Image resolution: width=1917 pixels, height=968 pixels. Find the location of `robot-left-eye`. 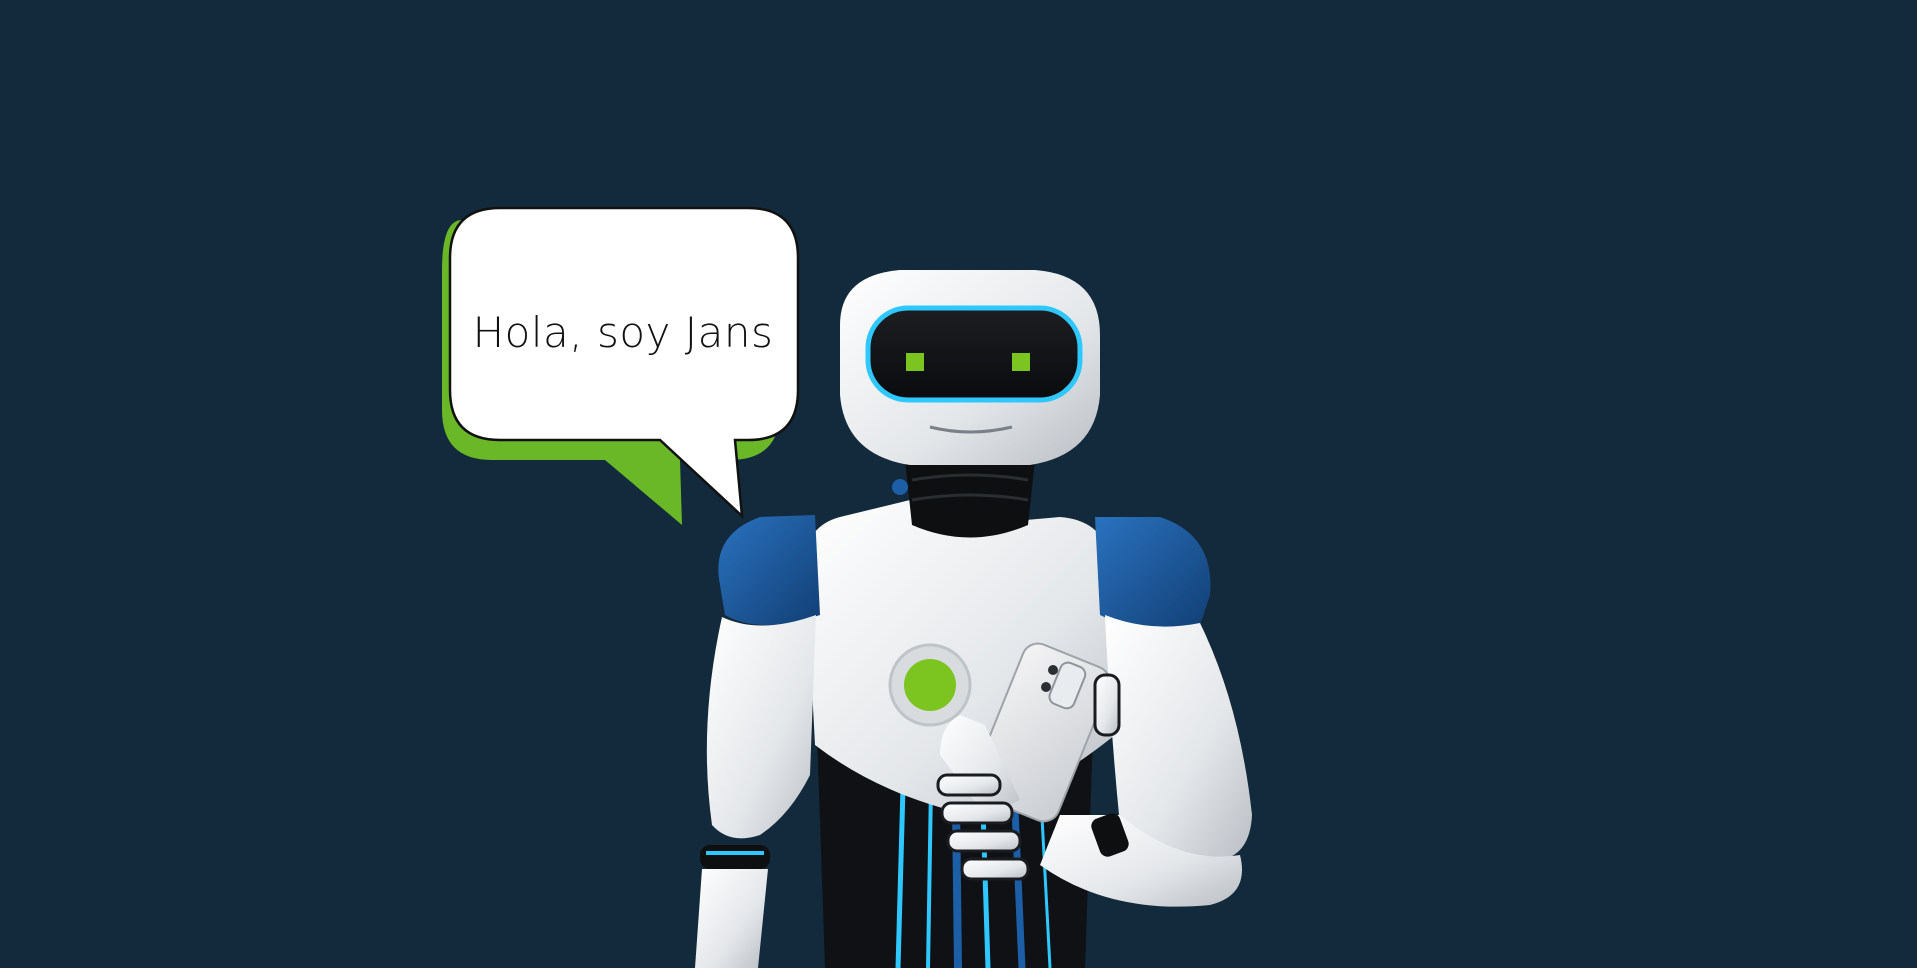

robot-left-eye is located at coordinates (915, 362).